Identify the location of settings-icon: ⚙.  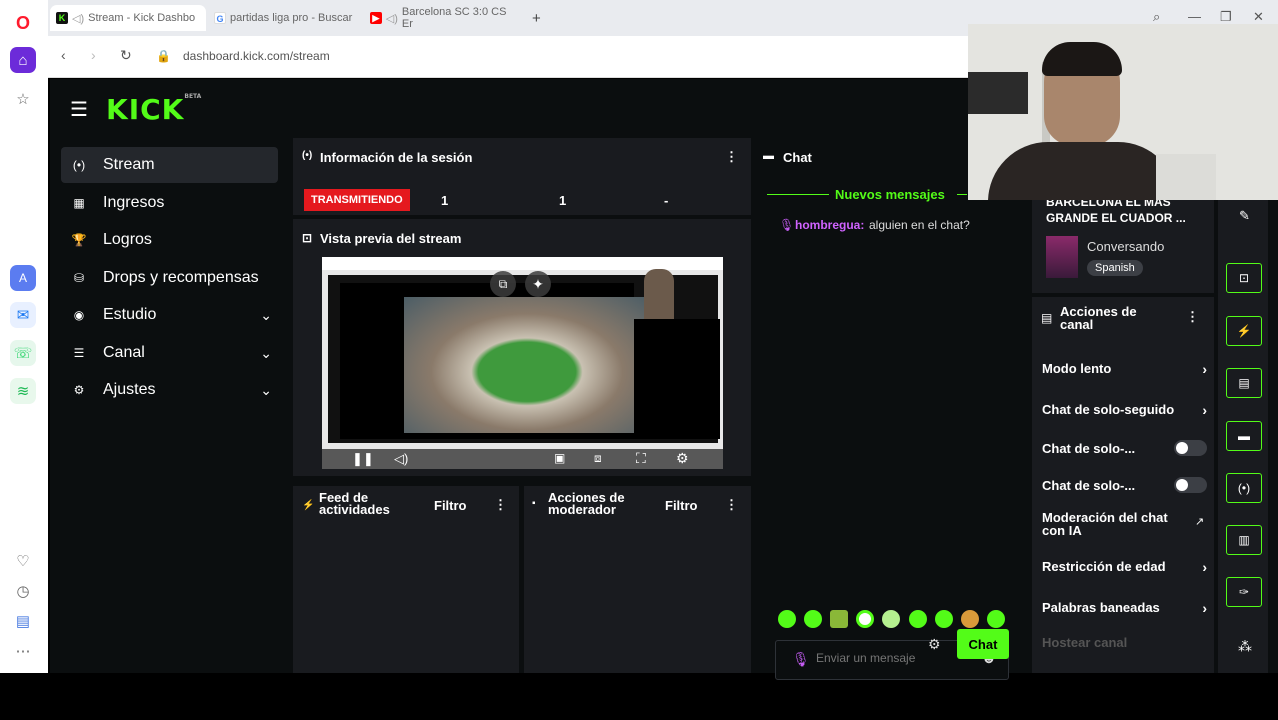
(682, 458).